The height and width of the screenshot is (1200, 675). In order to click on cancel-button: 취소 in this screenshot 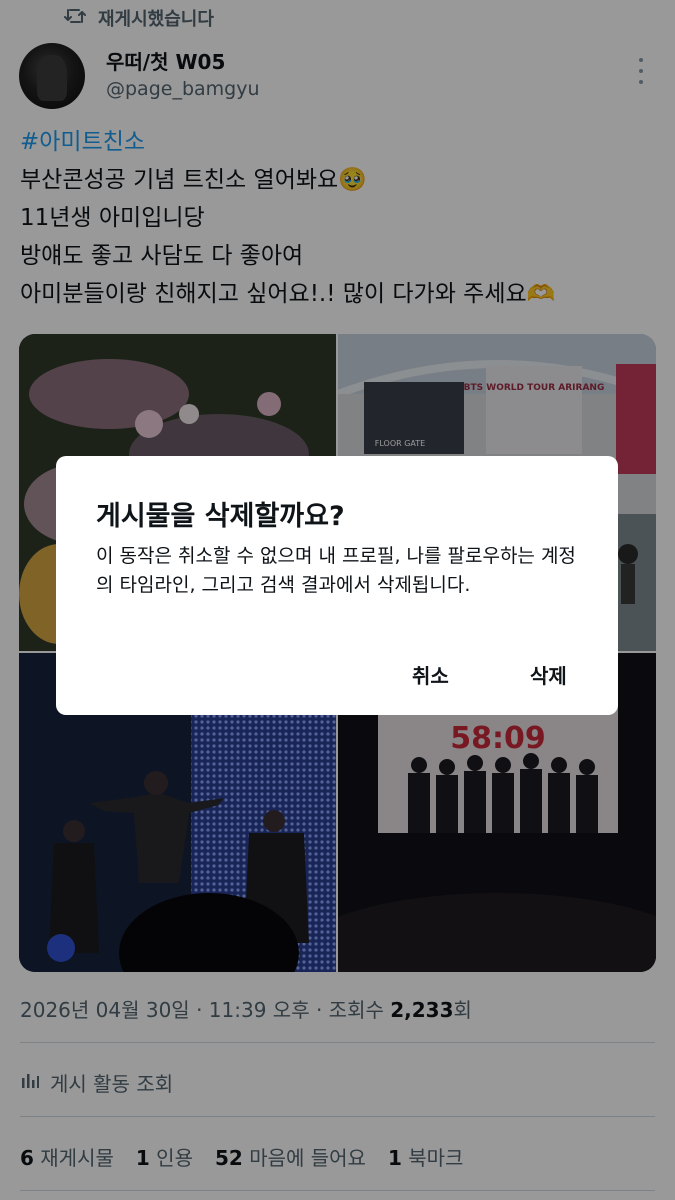, I will do `click(430, 674)`.